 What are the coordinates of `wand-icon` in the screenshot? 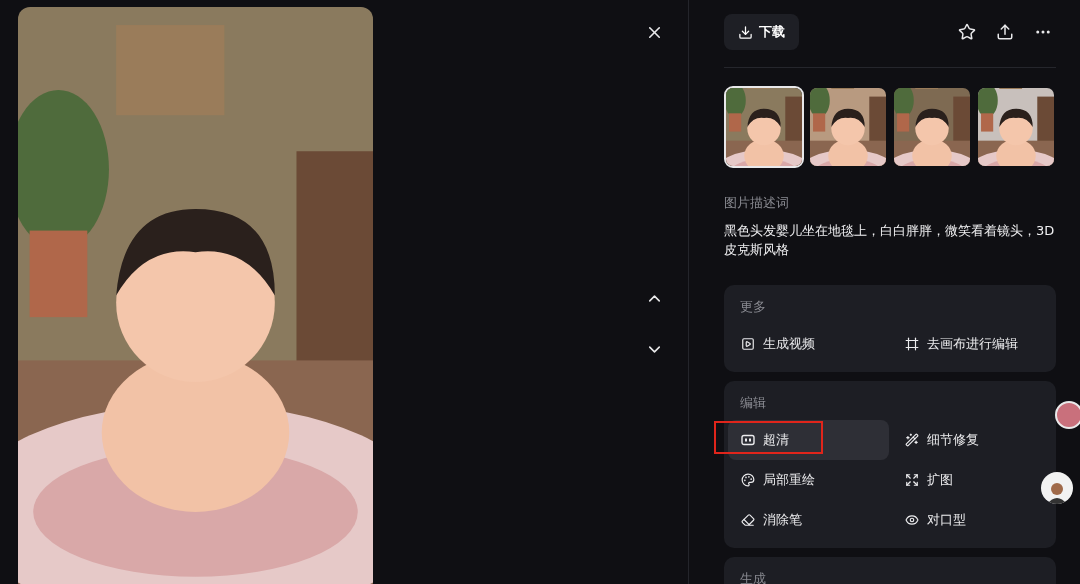 It's located at (912, 440).